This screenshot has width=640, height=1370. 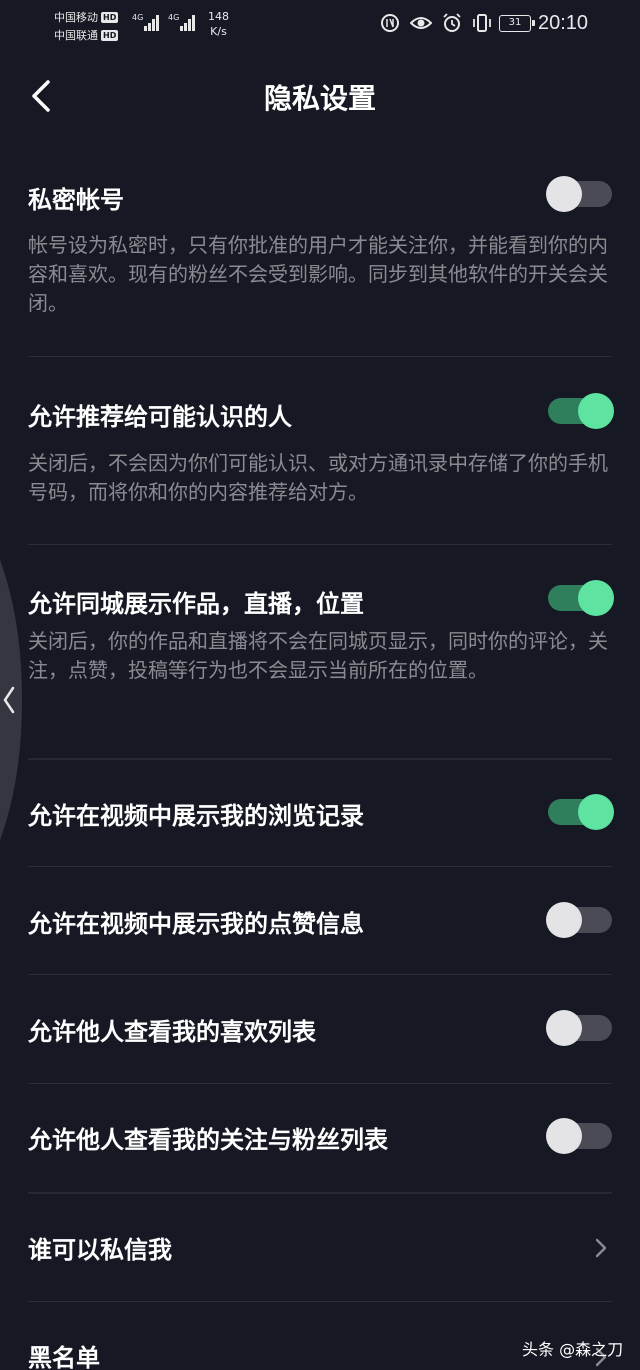 What do you see at coordinates (452, 22) in the screenshot?
I see `alarm-icon` at bounding box center [452, 22].